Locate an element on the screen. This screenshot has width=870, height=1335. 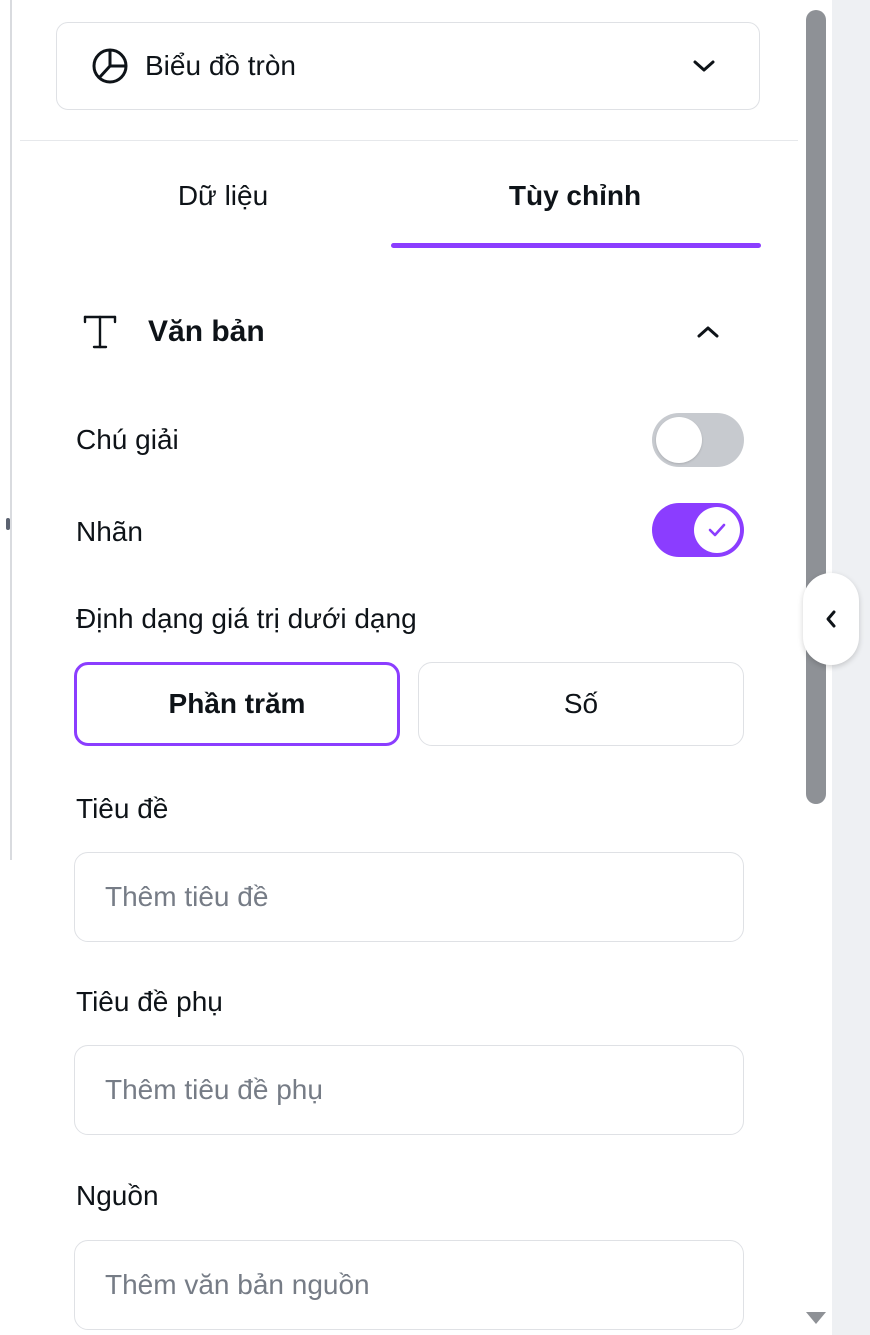
active-tab-indicator is located at coordinates (576, 245).